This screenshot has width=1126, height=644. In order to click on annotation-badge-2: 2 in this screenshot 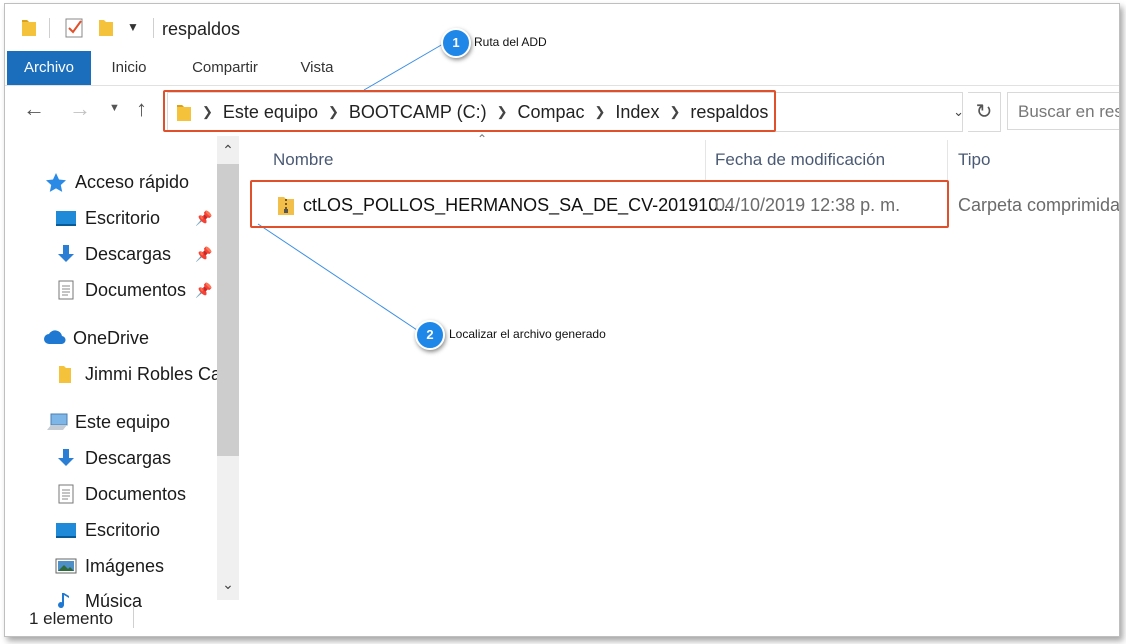, I will do `click(430, 335)`.